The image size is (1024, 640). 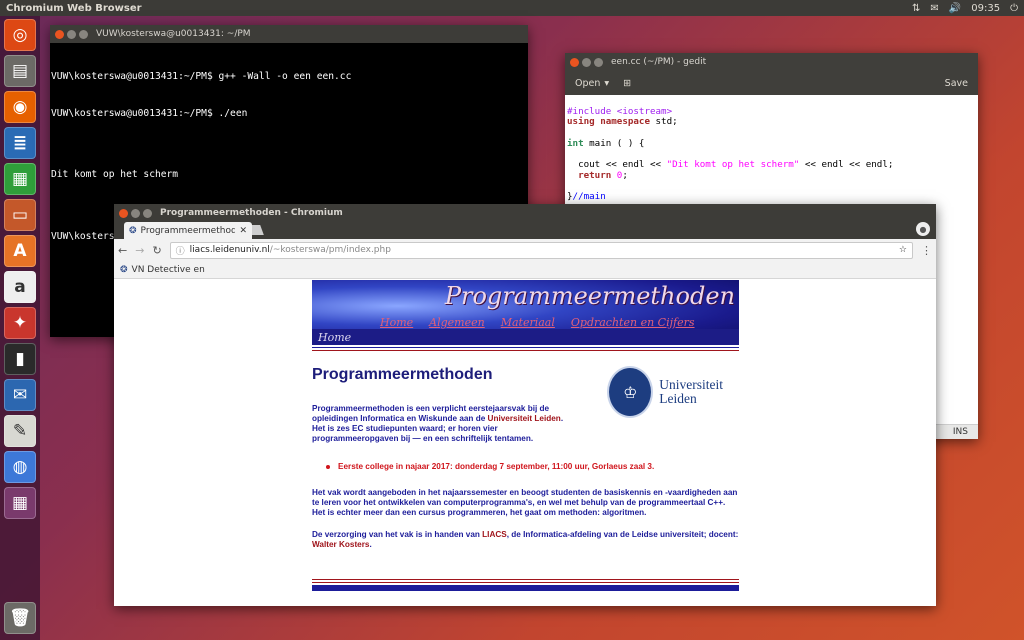 What do you see at coordinates (74, 8) in the screenshot?
I see `active-app-title: Chromium Web Browser` at bounding box center [74, 8].